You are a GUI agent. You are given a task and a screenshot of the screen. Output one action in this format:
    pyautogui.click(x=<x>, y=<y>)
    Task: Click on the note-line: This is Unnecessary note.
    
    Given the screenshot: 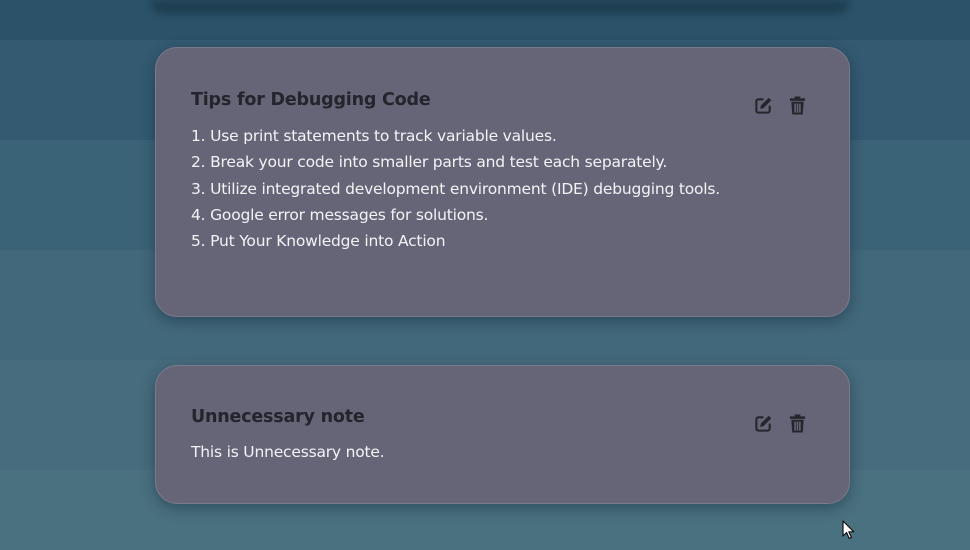 What is the action you would take?
    pyautogui.click(x=288, y=452)
    